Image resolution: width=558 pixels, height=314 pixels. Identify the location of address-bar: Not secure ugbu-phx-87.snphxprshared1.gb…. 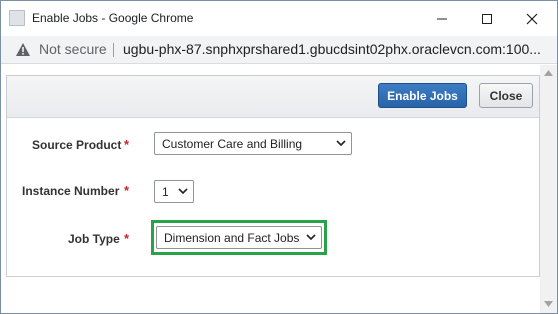
(279, 50).